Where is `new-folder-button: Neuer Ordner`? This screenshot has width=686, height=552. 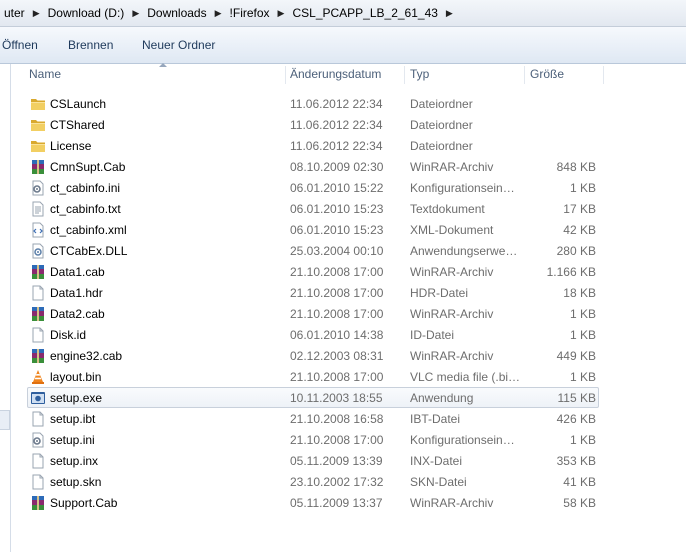 new-folder-button: Neuer Ordner is located at coordinates (178, 45).